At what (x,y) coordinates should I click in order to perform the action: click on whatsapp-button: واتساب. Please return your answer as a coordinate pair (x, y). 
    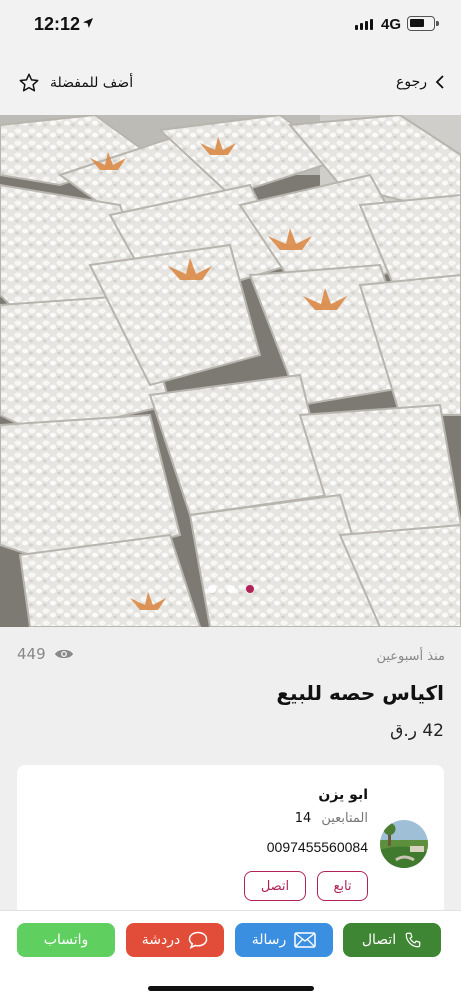
    Looking at the image, I should click on (66, 940).